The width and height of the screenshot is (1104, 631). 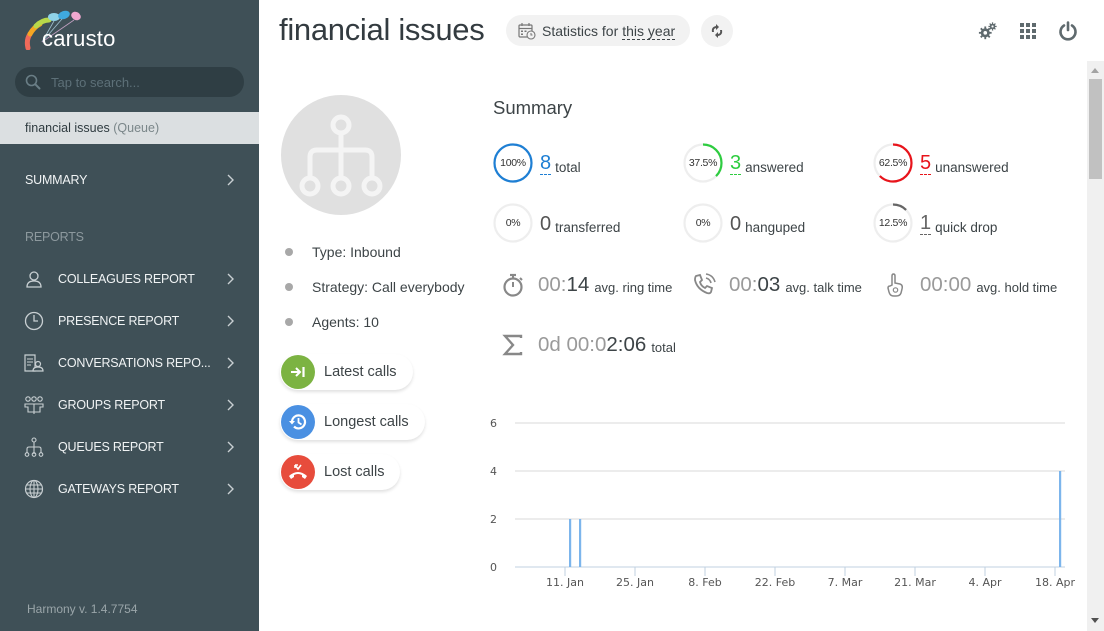 I want to click on logout-button, so click(x=1068, y=31).